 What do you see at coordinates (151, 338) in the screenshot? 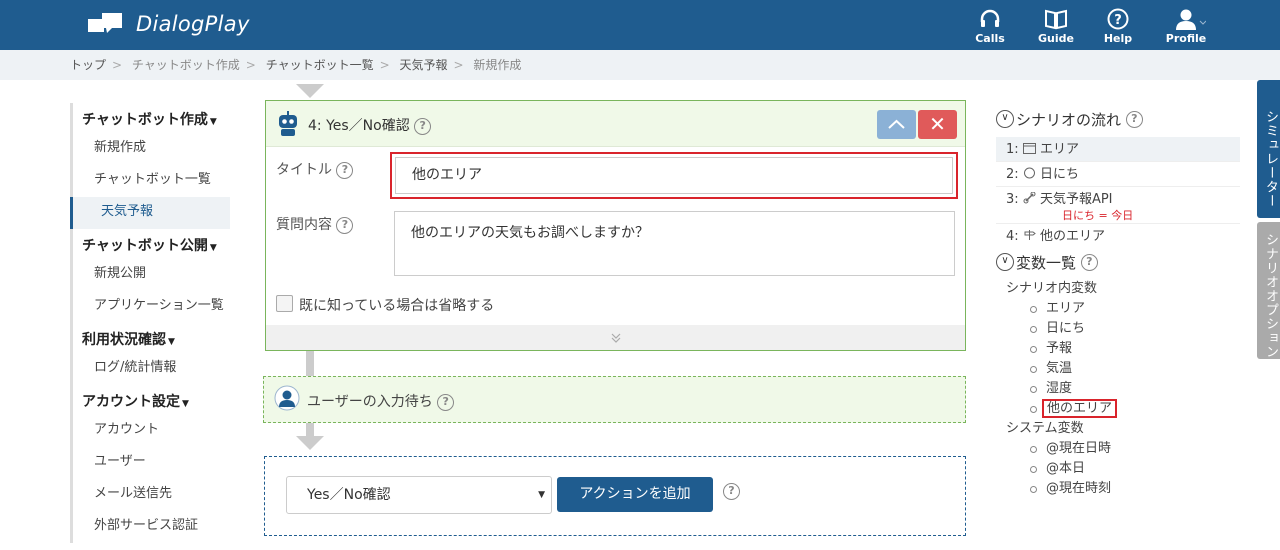
I see `sidebar-head-usage: 利用状況確認 ▼` at bounding box center [151, 338].